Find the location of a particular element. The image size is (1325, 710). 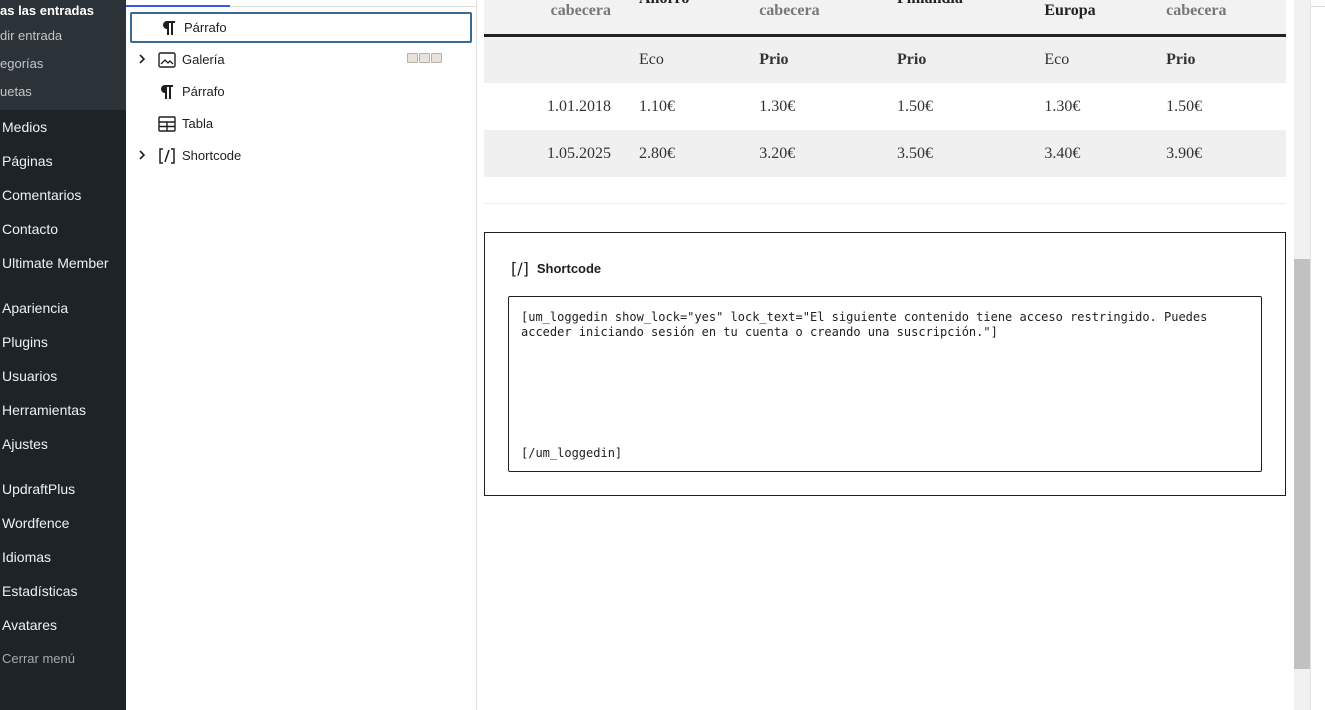

menu-settings: Ajustes is located at coordinates (63, 444).